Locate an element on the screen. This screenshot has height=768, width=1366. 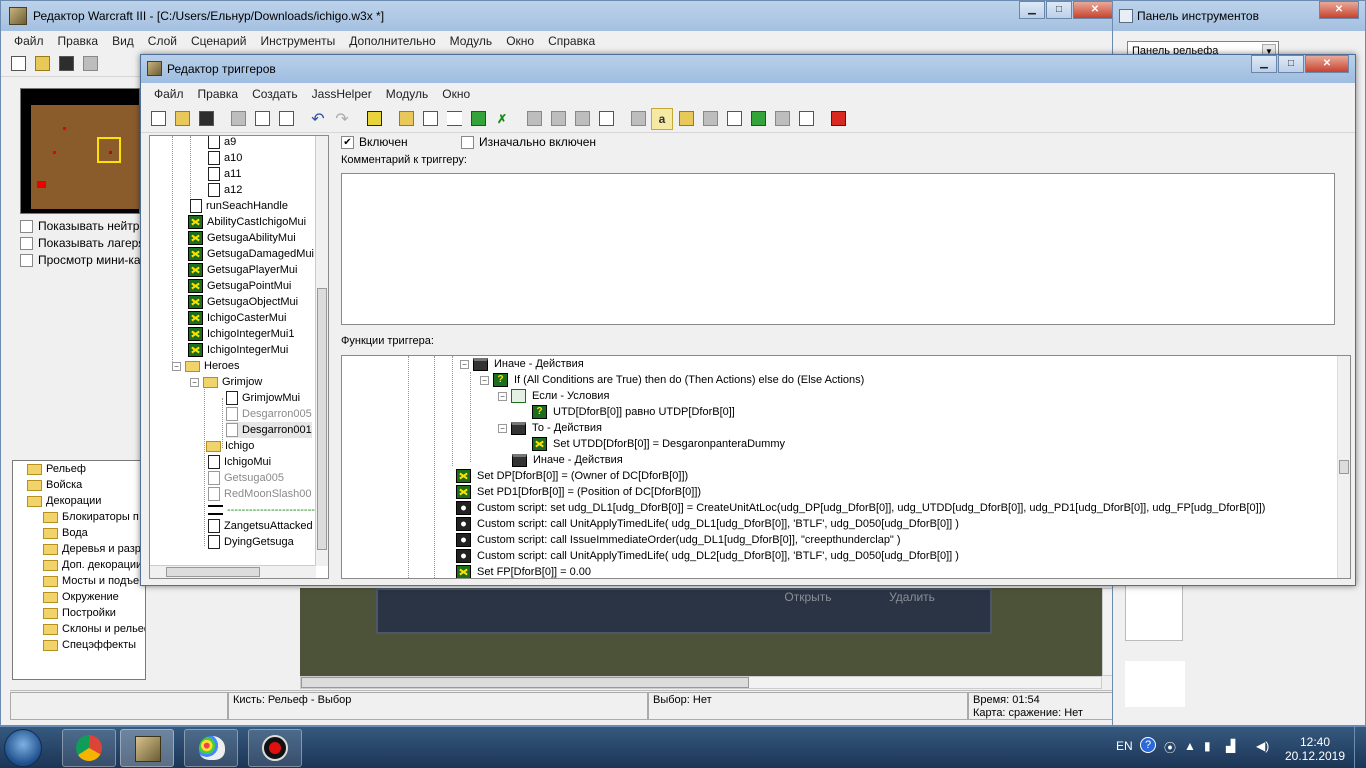
new-button is located at coordinates (158, 119).